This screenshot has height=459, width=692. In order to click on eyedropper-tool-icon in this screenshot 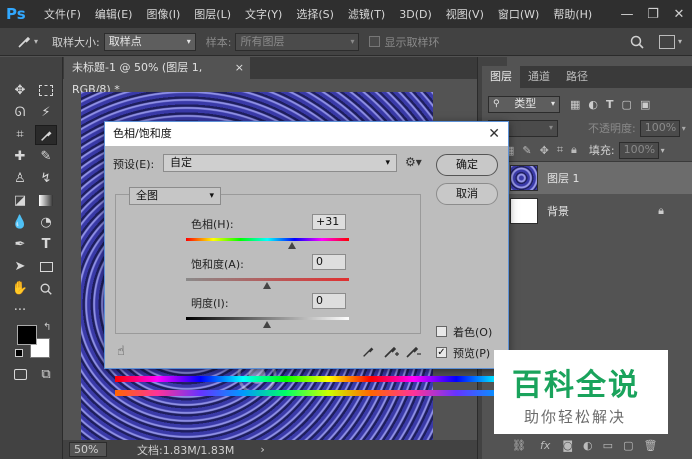, I will do `click(46, 135)`.